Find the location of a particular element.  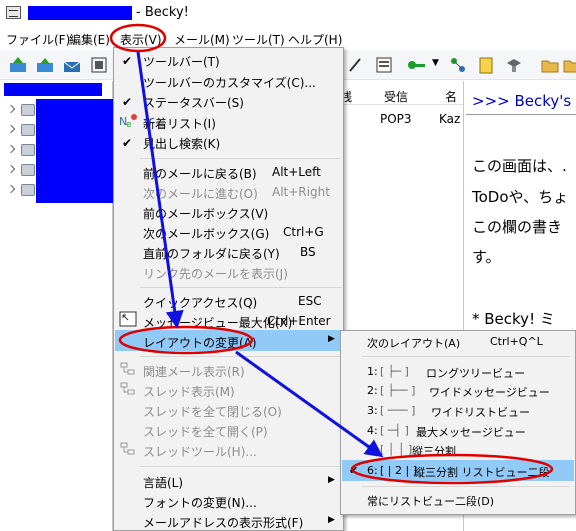

menu-item-open-all-threads: スレッドを全て開く(P) is located at coordinates (205, 431).